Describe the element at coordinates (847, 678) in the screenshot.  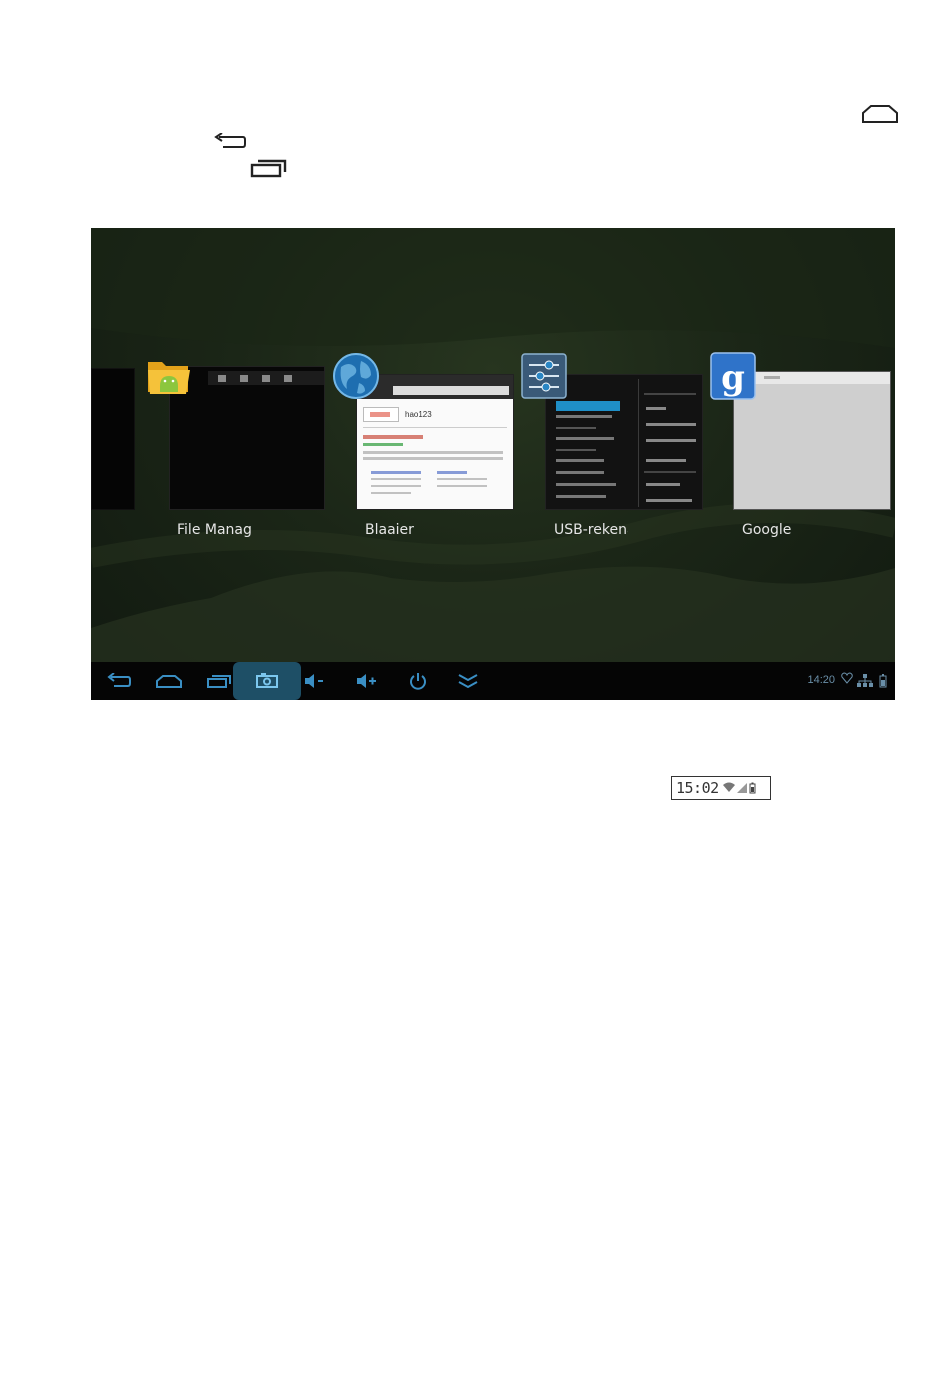
I see `notification-icon` at that location.